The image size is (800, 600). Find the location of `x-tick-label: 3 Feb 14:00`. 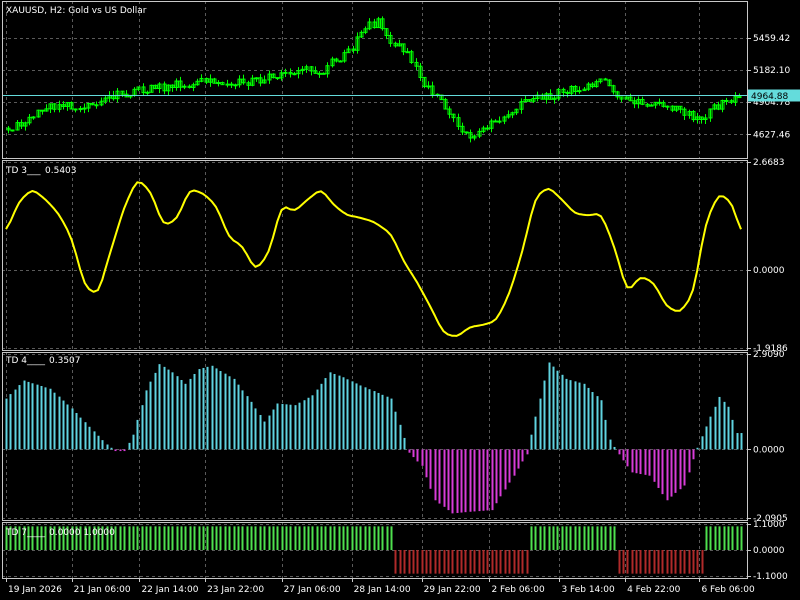

x-tick-label: 3 Feb 14:00 is located at coordinates (588, 590).